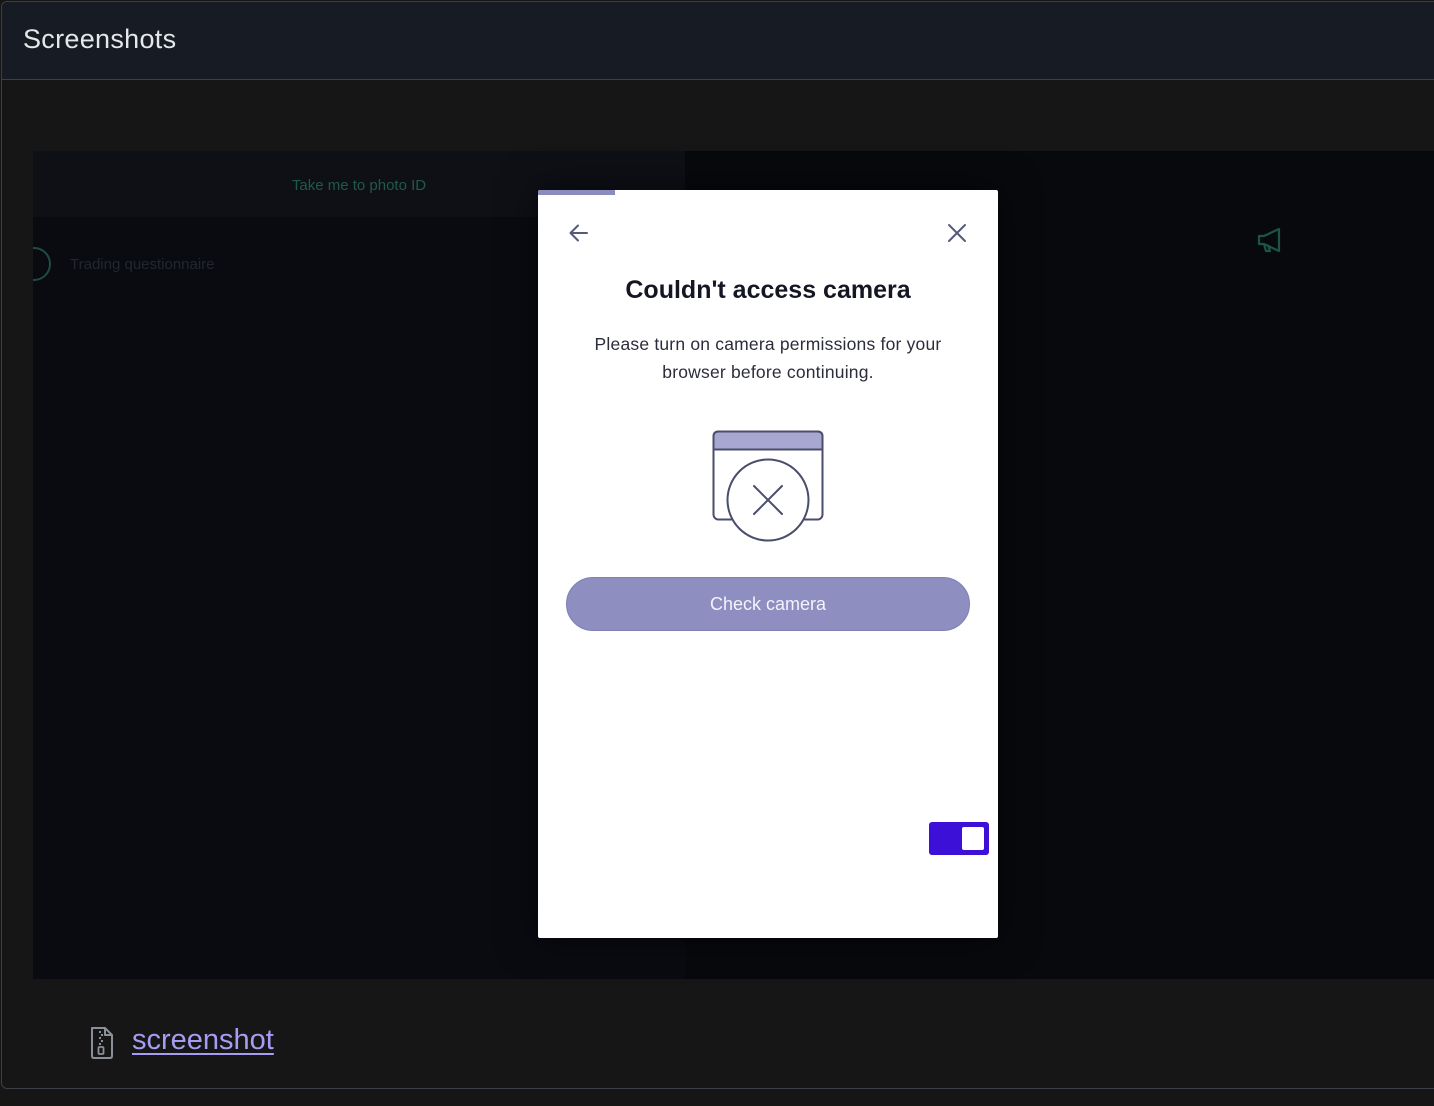  I want to click on close-button, so click(957, 233).